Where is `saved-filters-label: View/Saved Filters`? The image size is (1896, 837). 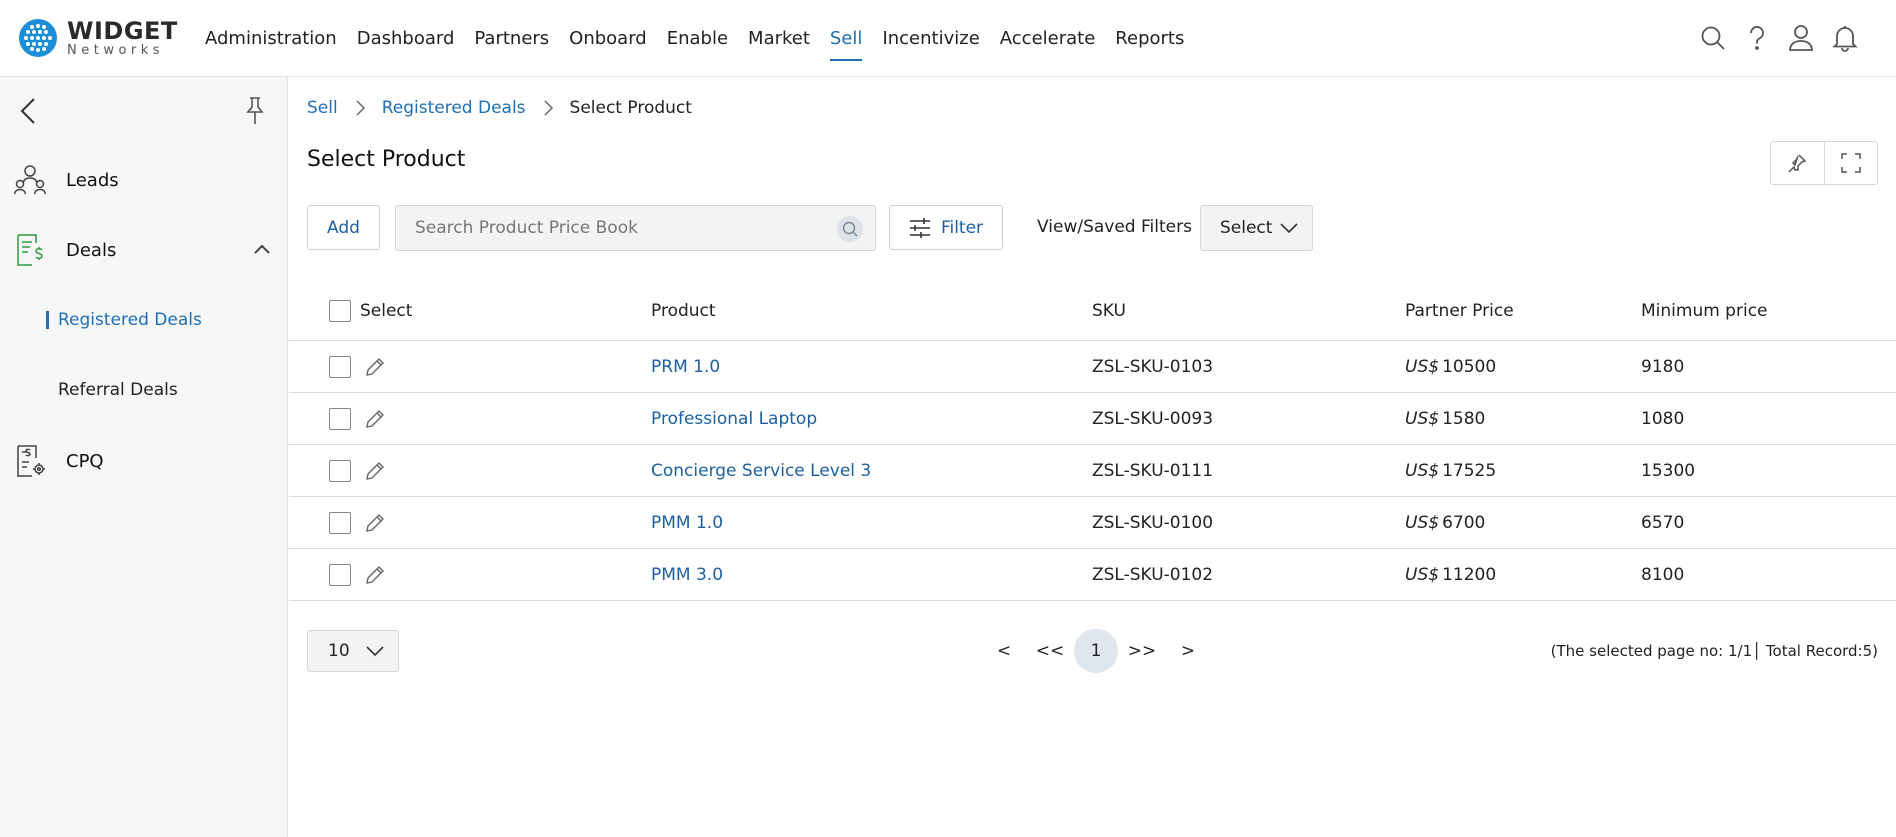 saved-filters-label: View/Saved Filters is located at coordinates (1114, 227).